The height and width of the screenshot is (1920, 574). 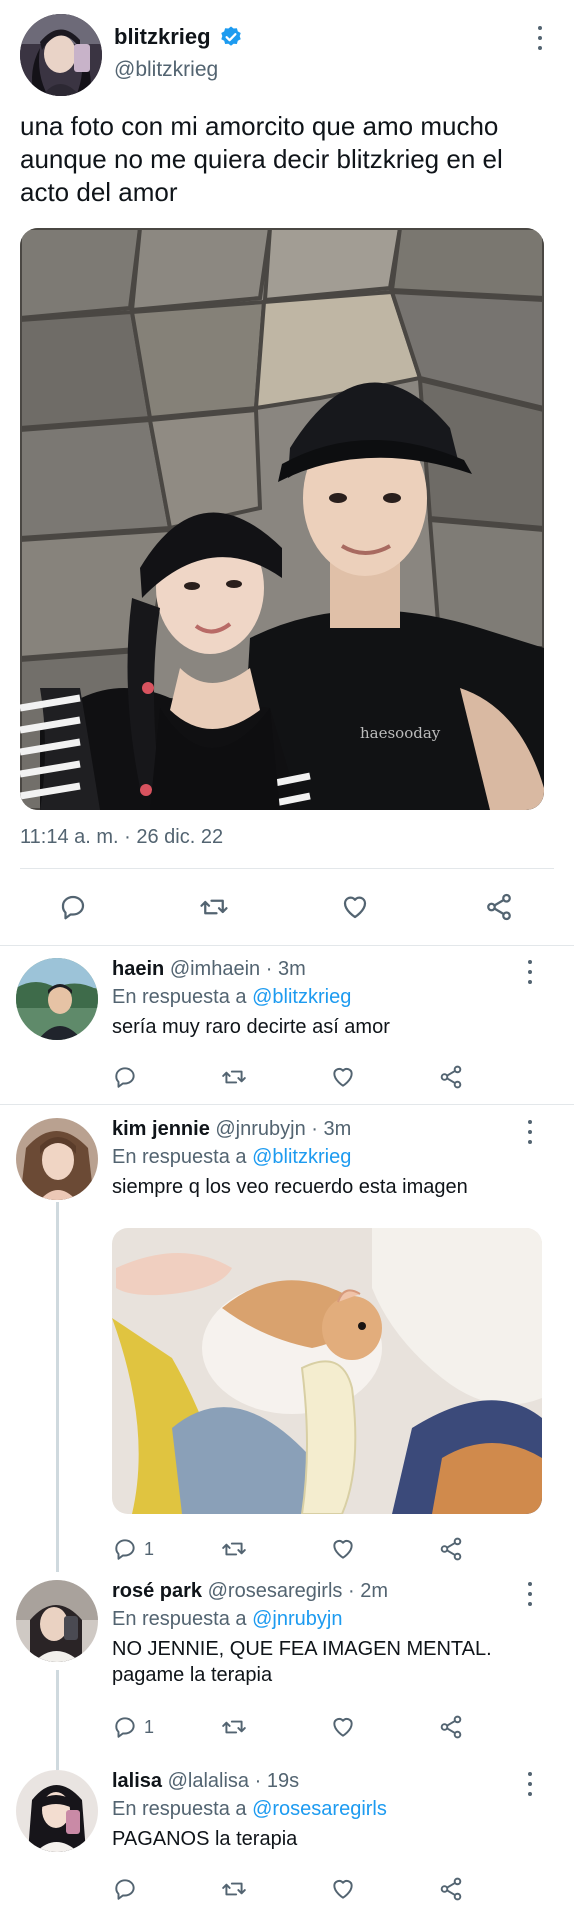 What do you see at coordinates (249, 1809) in the screenshot?
I see `replying-to: En respuesta a @rosesaregirls` at bounding box center [249, 1809].